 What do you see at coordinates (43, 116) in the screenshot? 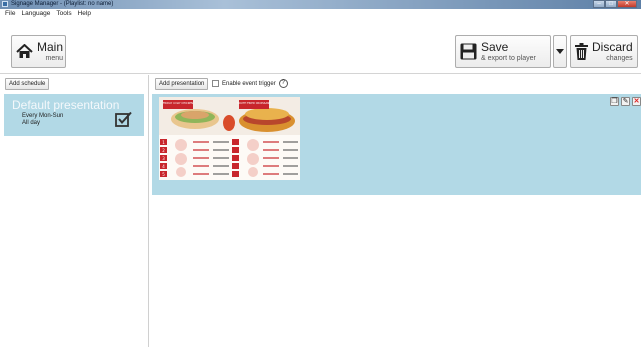
I see `schedule-days: Every Mon-Sun` at bounding box center [43, 116].